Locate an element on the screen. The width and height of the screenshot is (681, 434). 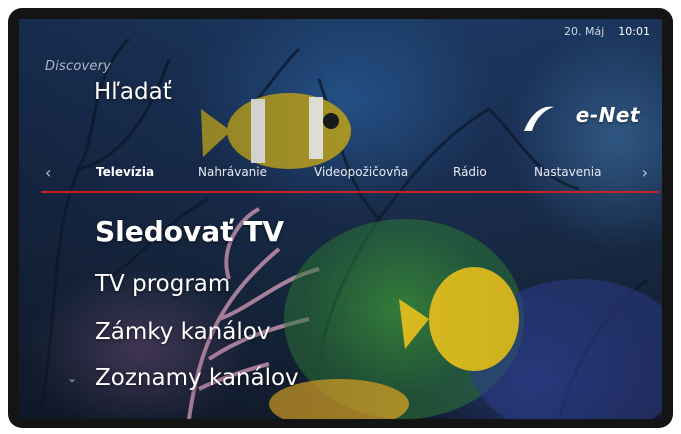
status-bar: 20. Máj 10:01 is located at coordinates (607, 31).